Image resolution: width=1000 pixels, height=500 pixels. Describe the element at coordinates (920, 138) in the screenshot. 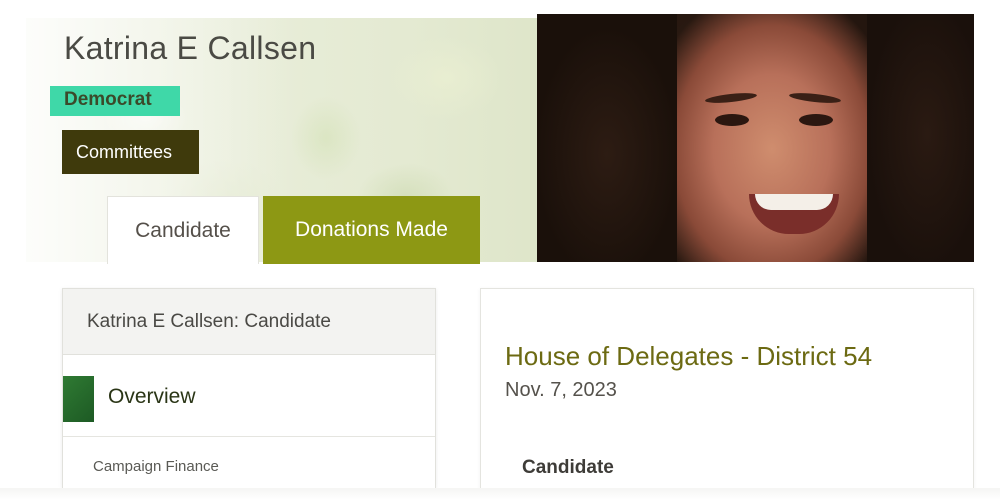

I see `portrait-hair-right` at that location.